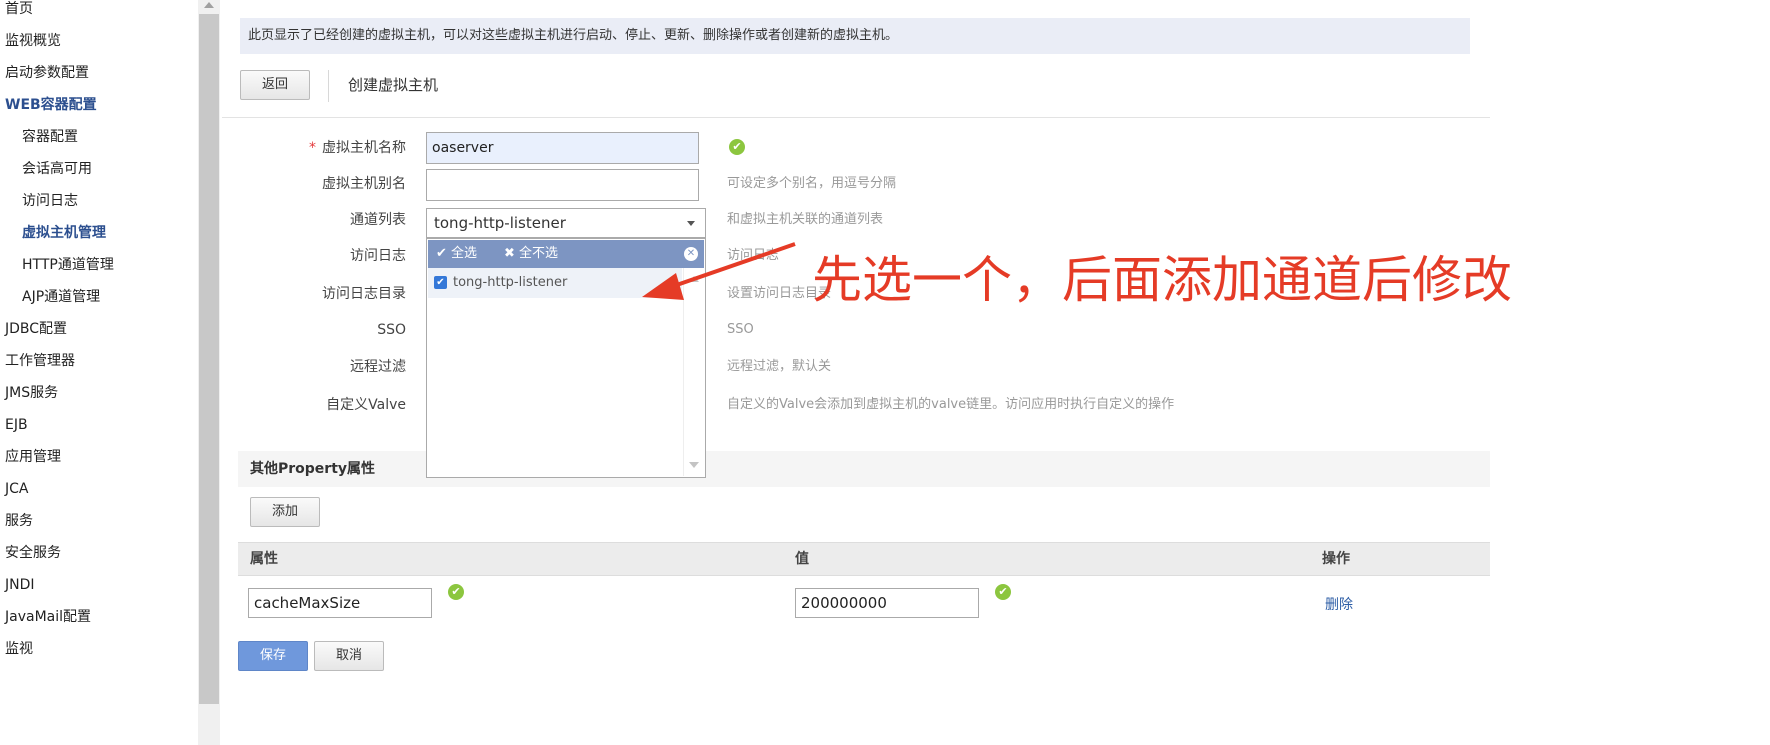  Describe the element at coordinates (328, 86) in the screenshot. I see `header-divider` at that location.